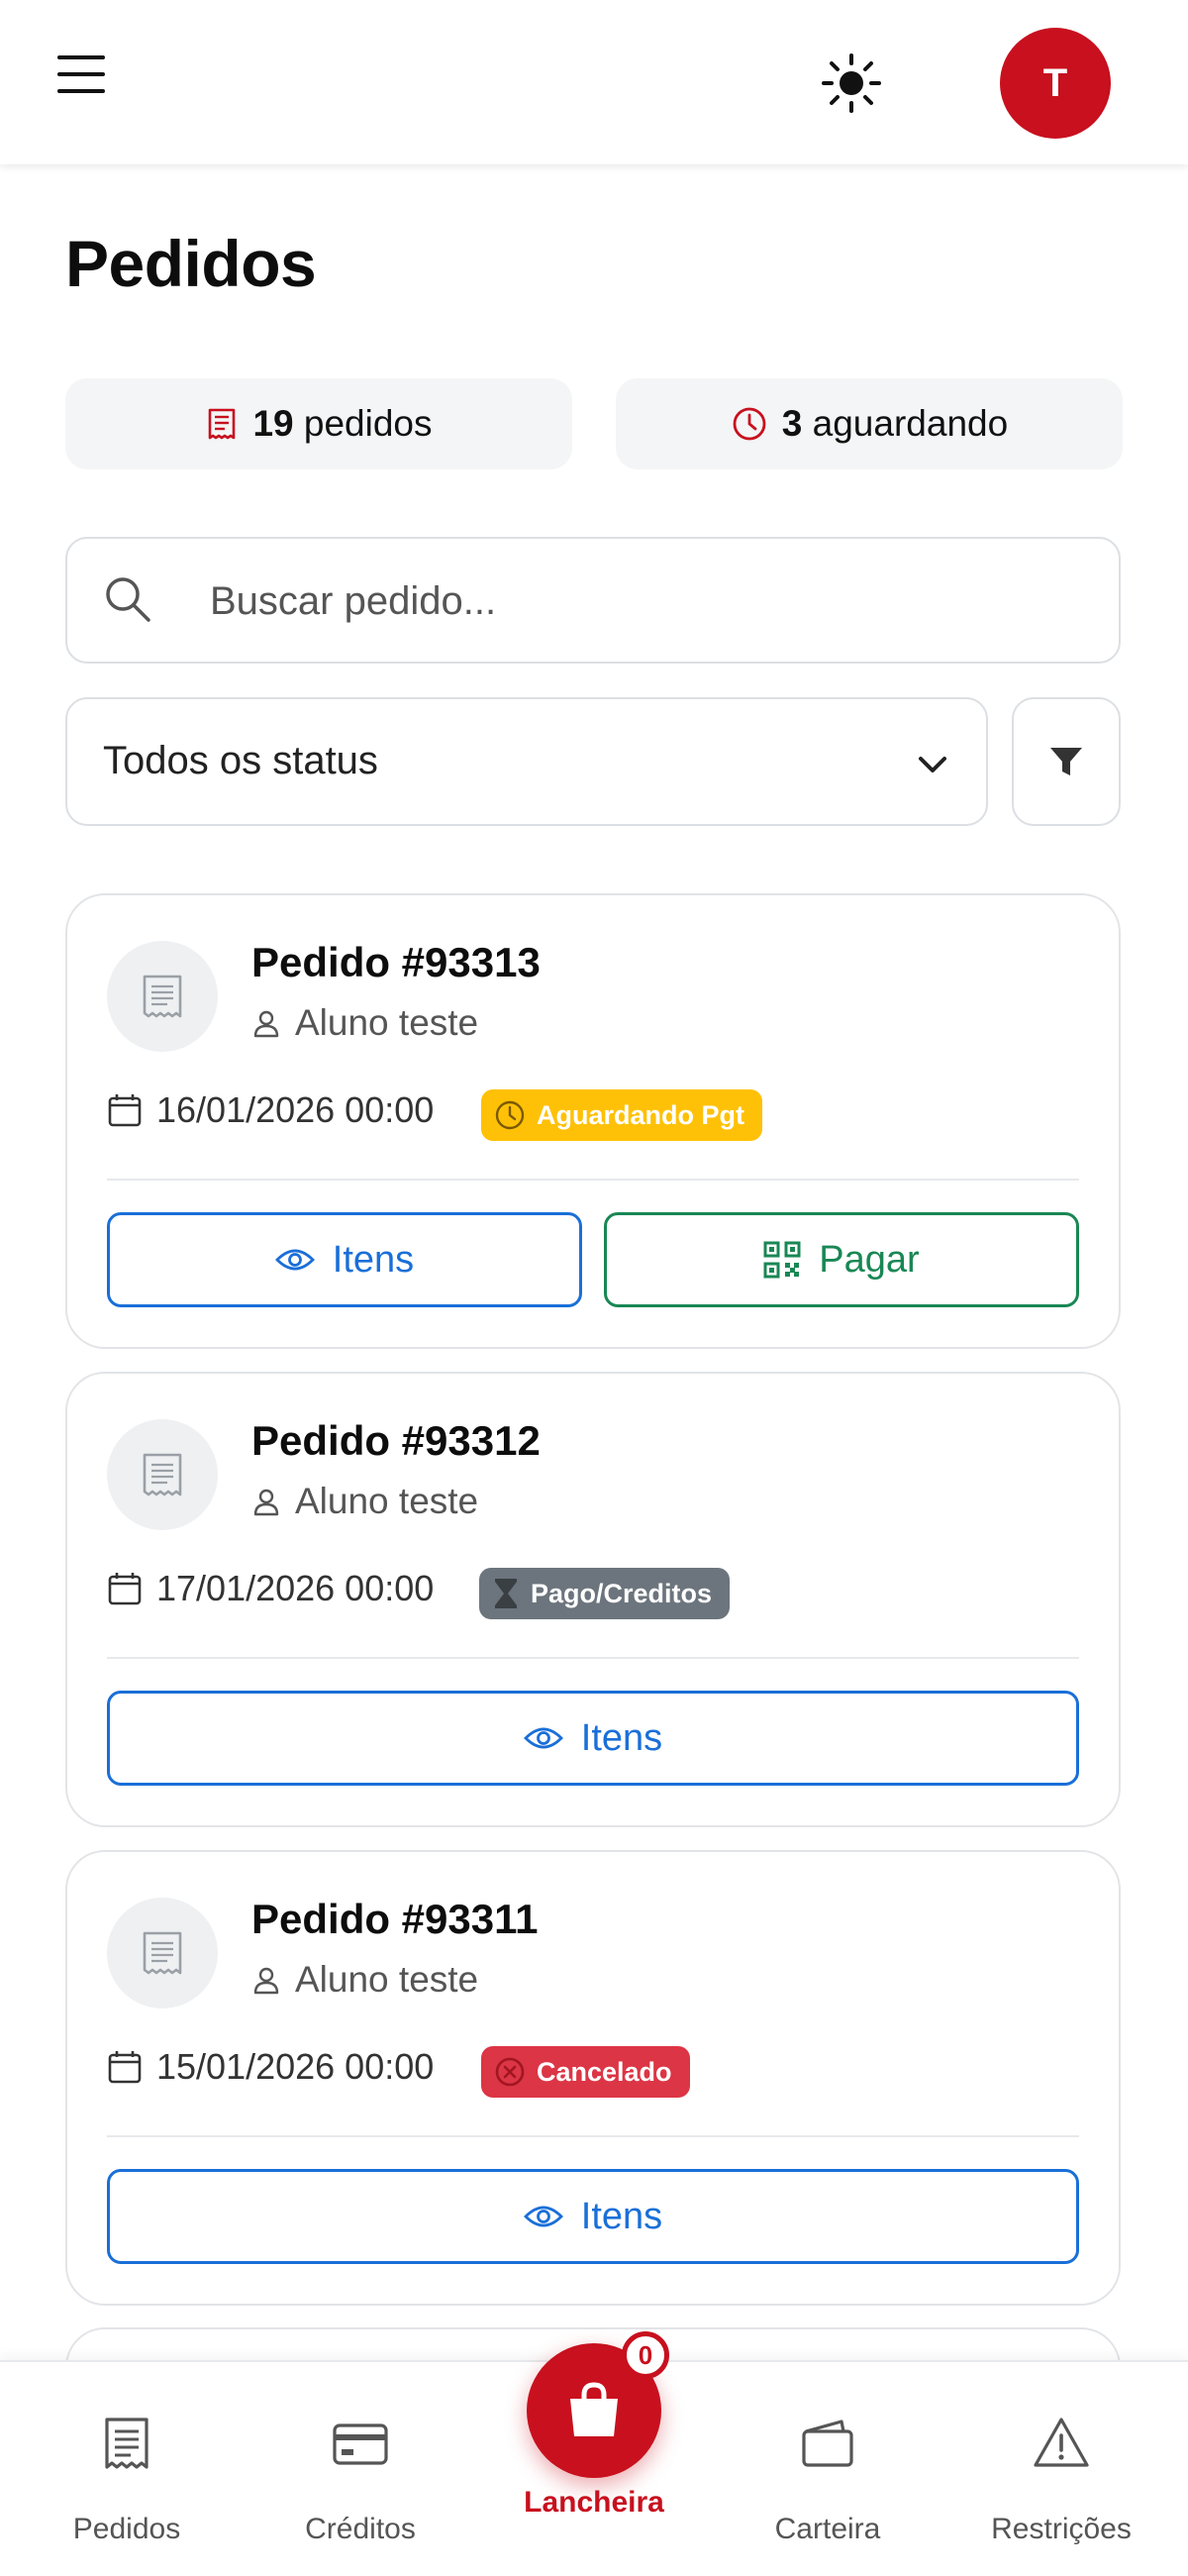  Describe the element at coordinates (1062, 2442) in the screenshot. I see `warning-icon` at that location.